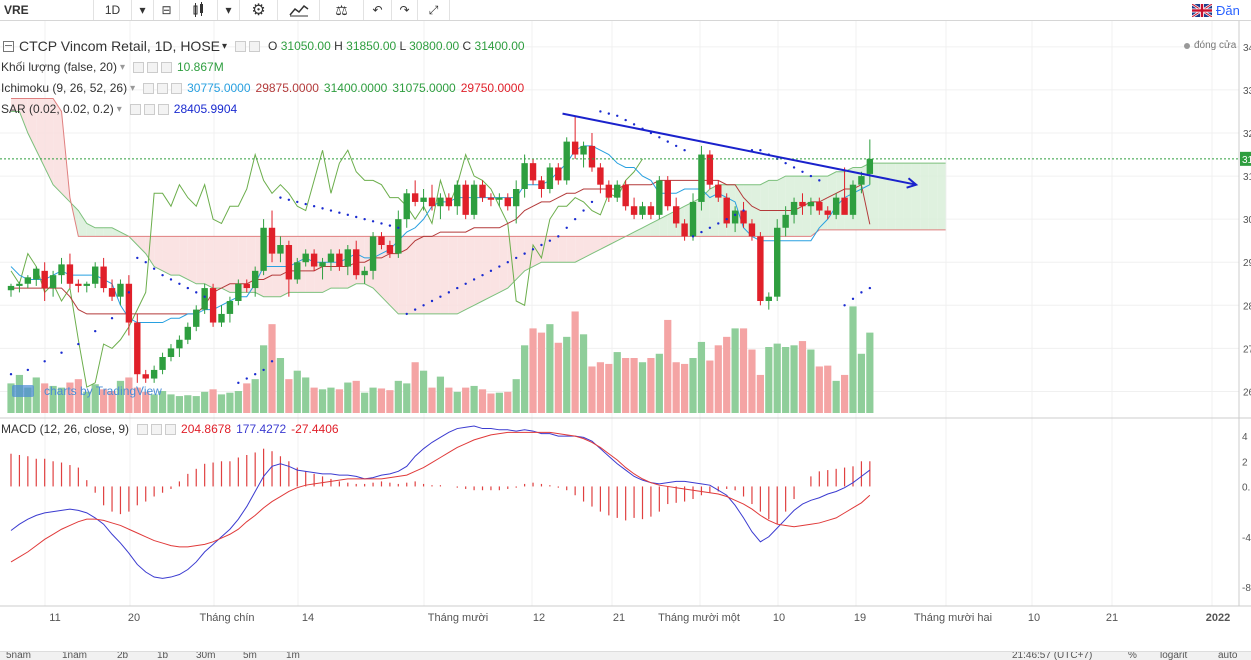  What do you see at coordinates (1227, 656) in the screenshot?
I see `auto-toggle: auto` at bounding box center [1227, 656].